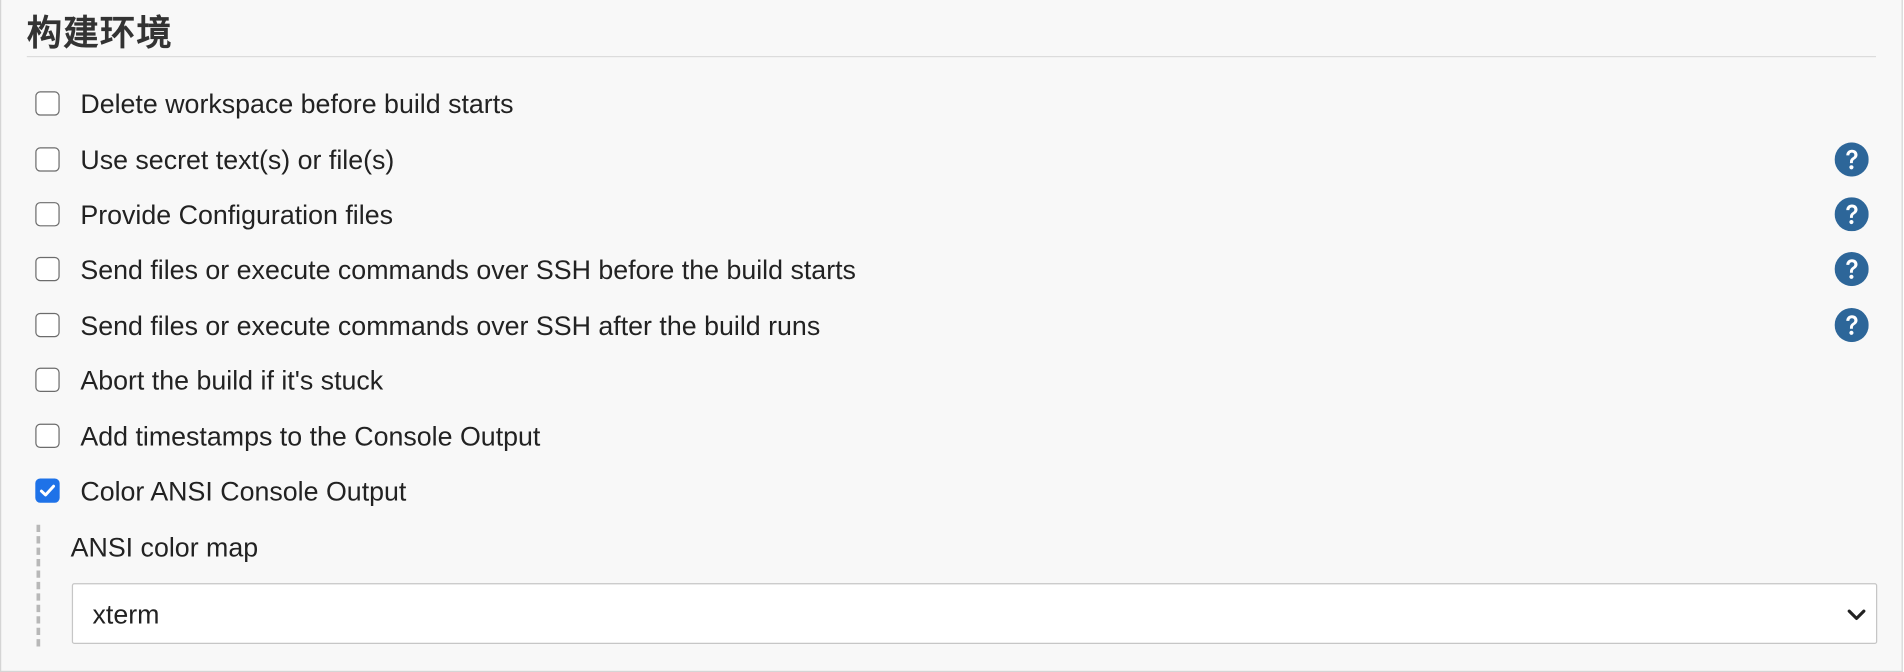  Describe the element at coordinates (951, 57) in the screenshot. I see `section-divider` at that location.